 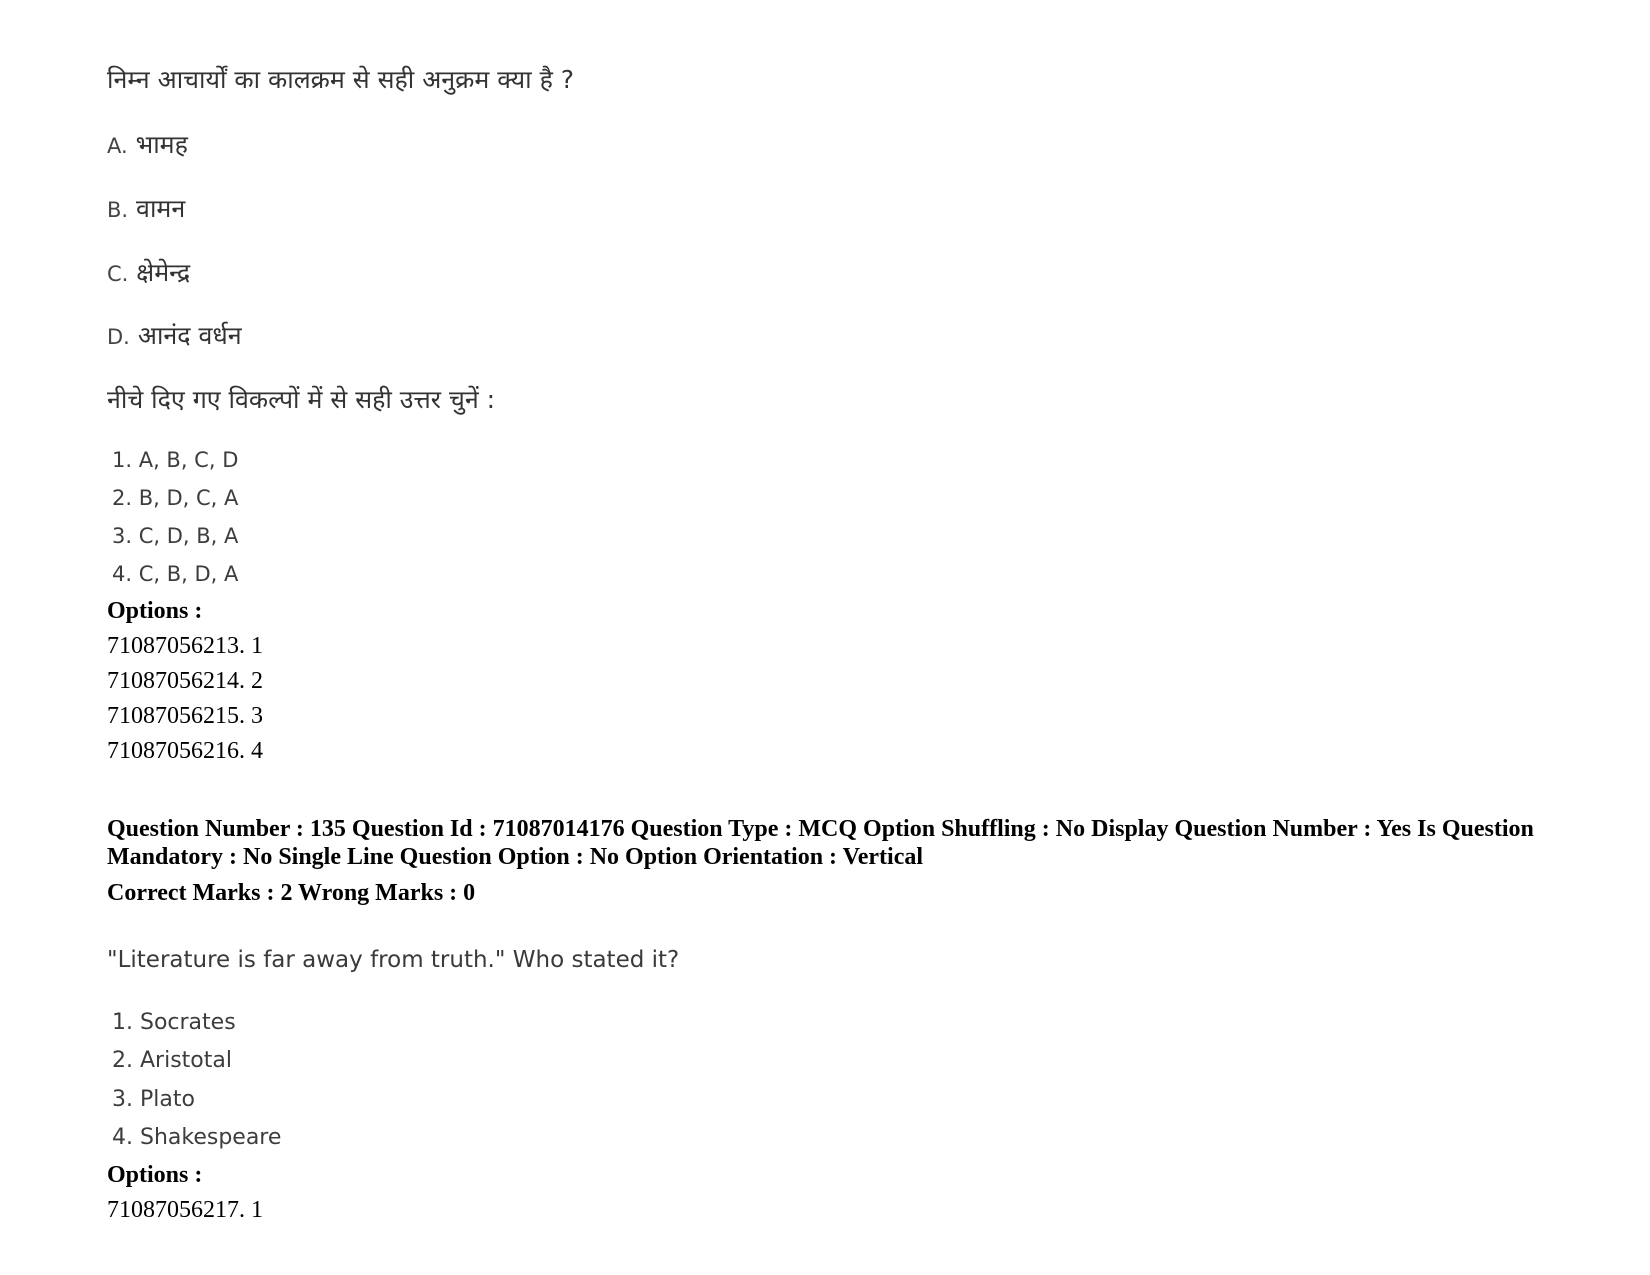 I want to click on choice-item: 2. Aristotal, so click(x=172, y=1060).